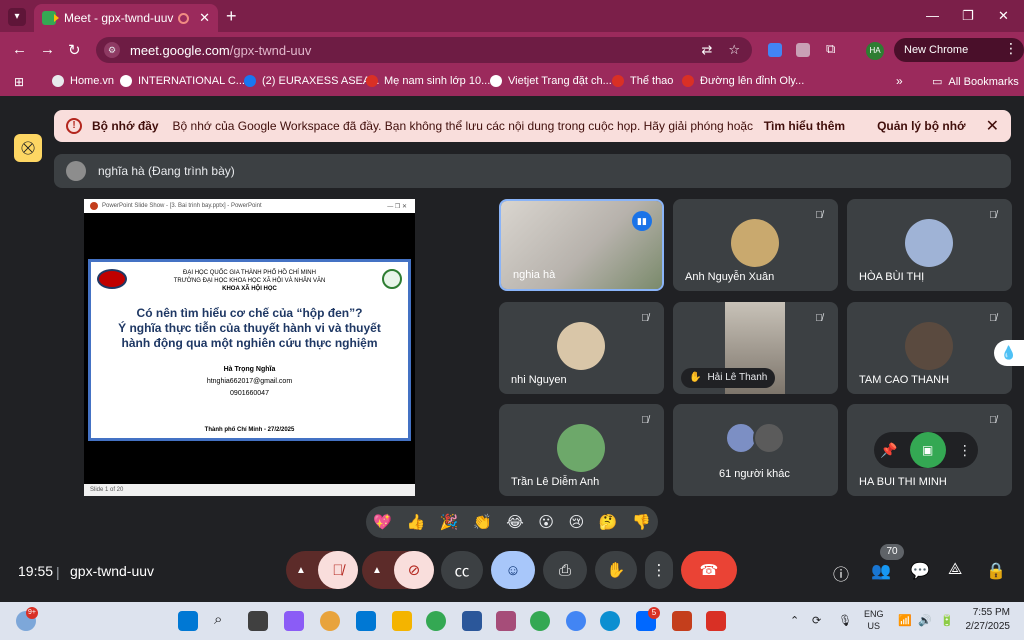 The height and width of the screenshot is (640, 1024). What do you see at coordinates (126, 18) in the screenshot?
I see `tab-meet: Meet - gpx-twnd-uuv ✕` at bounding box center [126, 18].